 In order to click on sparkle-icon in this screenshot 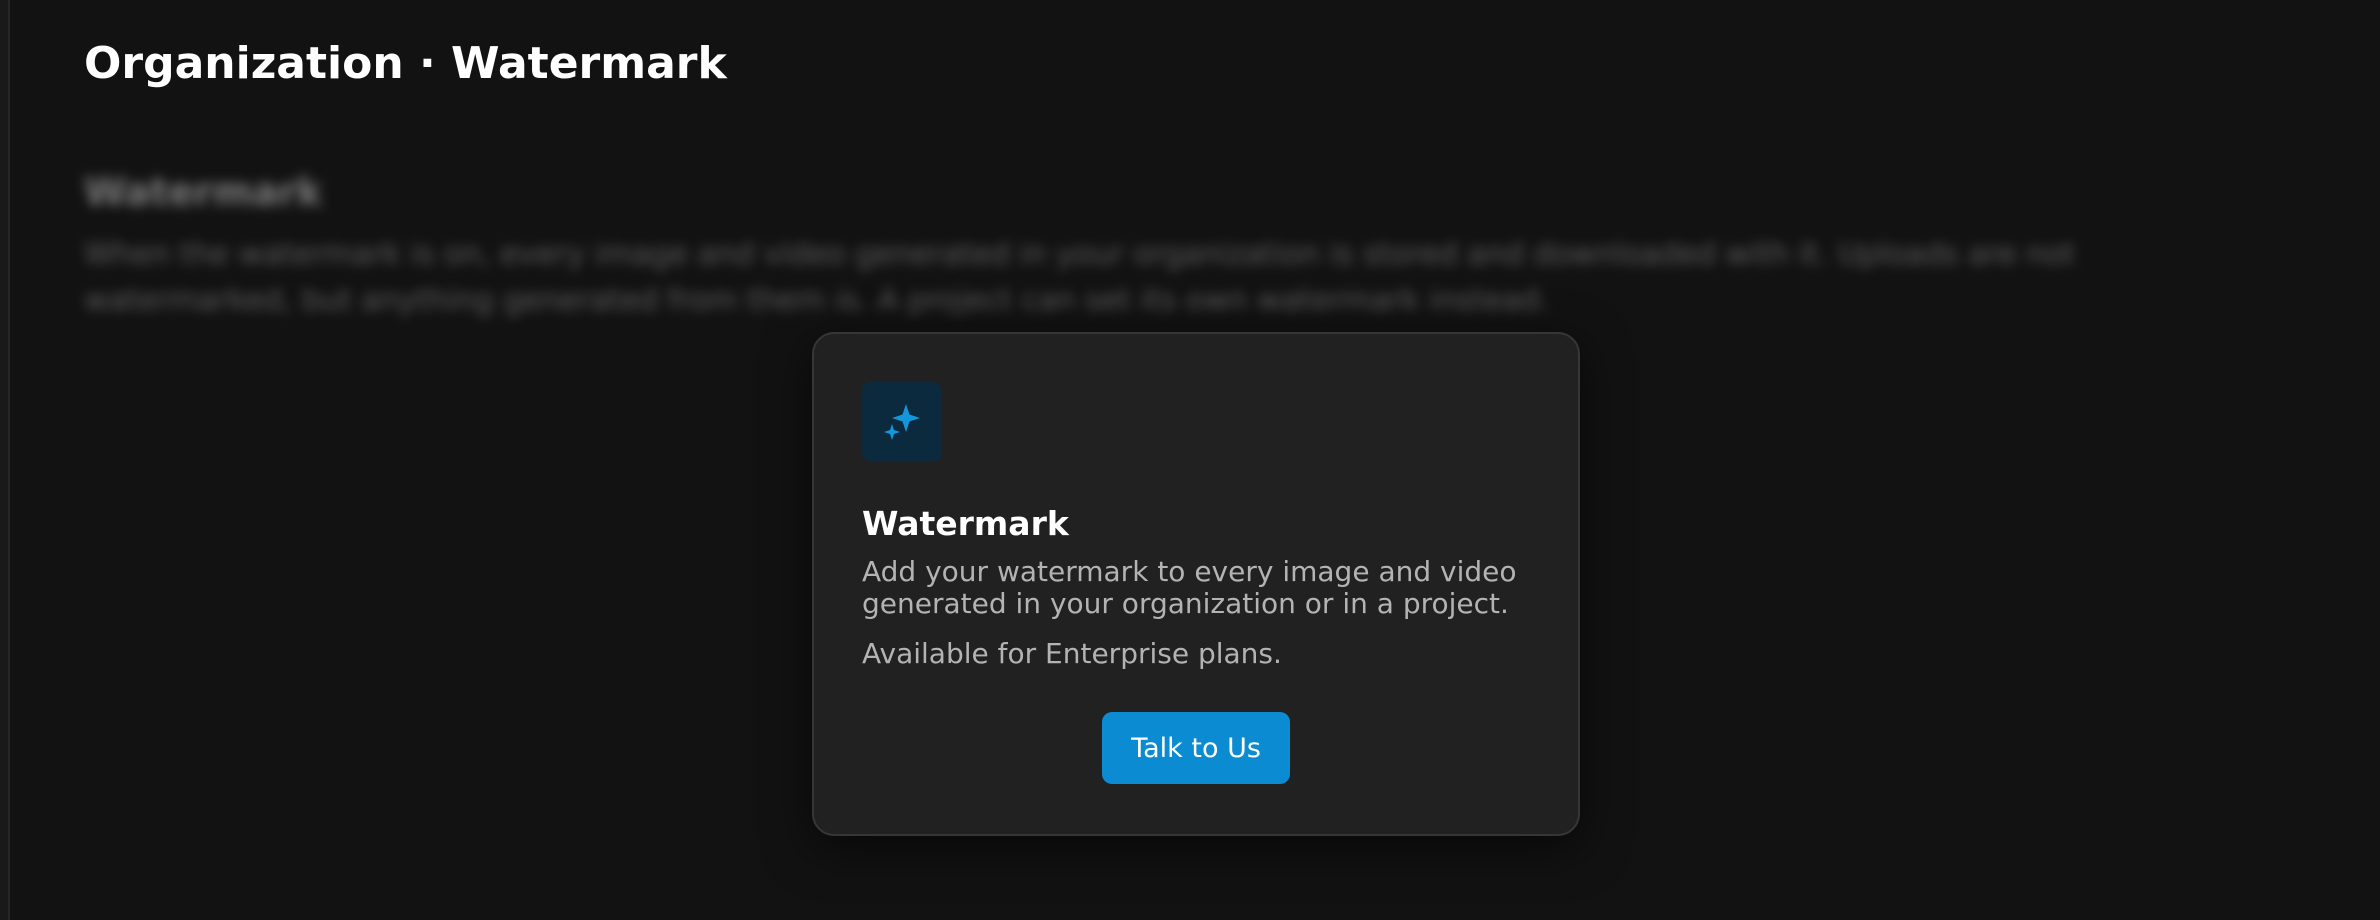, I will do `click(902, 422)`.